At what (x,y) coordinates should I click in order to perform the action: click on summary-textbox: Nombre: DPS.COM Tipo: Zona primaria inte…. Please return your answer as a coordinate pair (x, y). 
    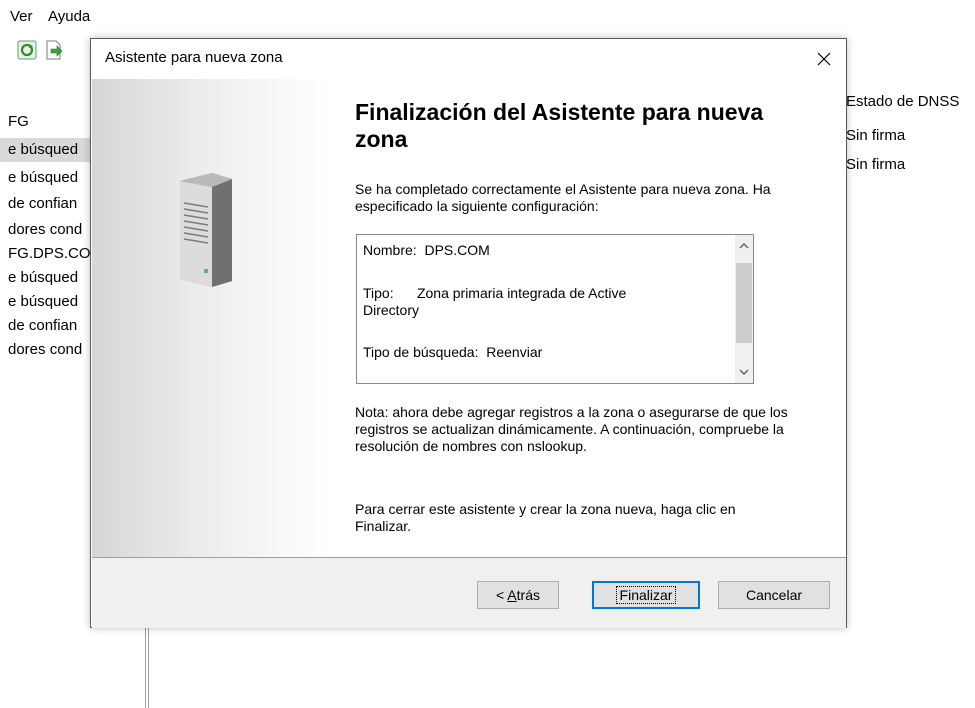
    Looking at the image, I should click on (555, 309).